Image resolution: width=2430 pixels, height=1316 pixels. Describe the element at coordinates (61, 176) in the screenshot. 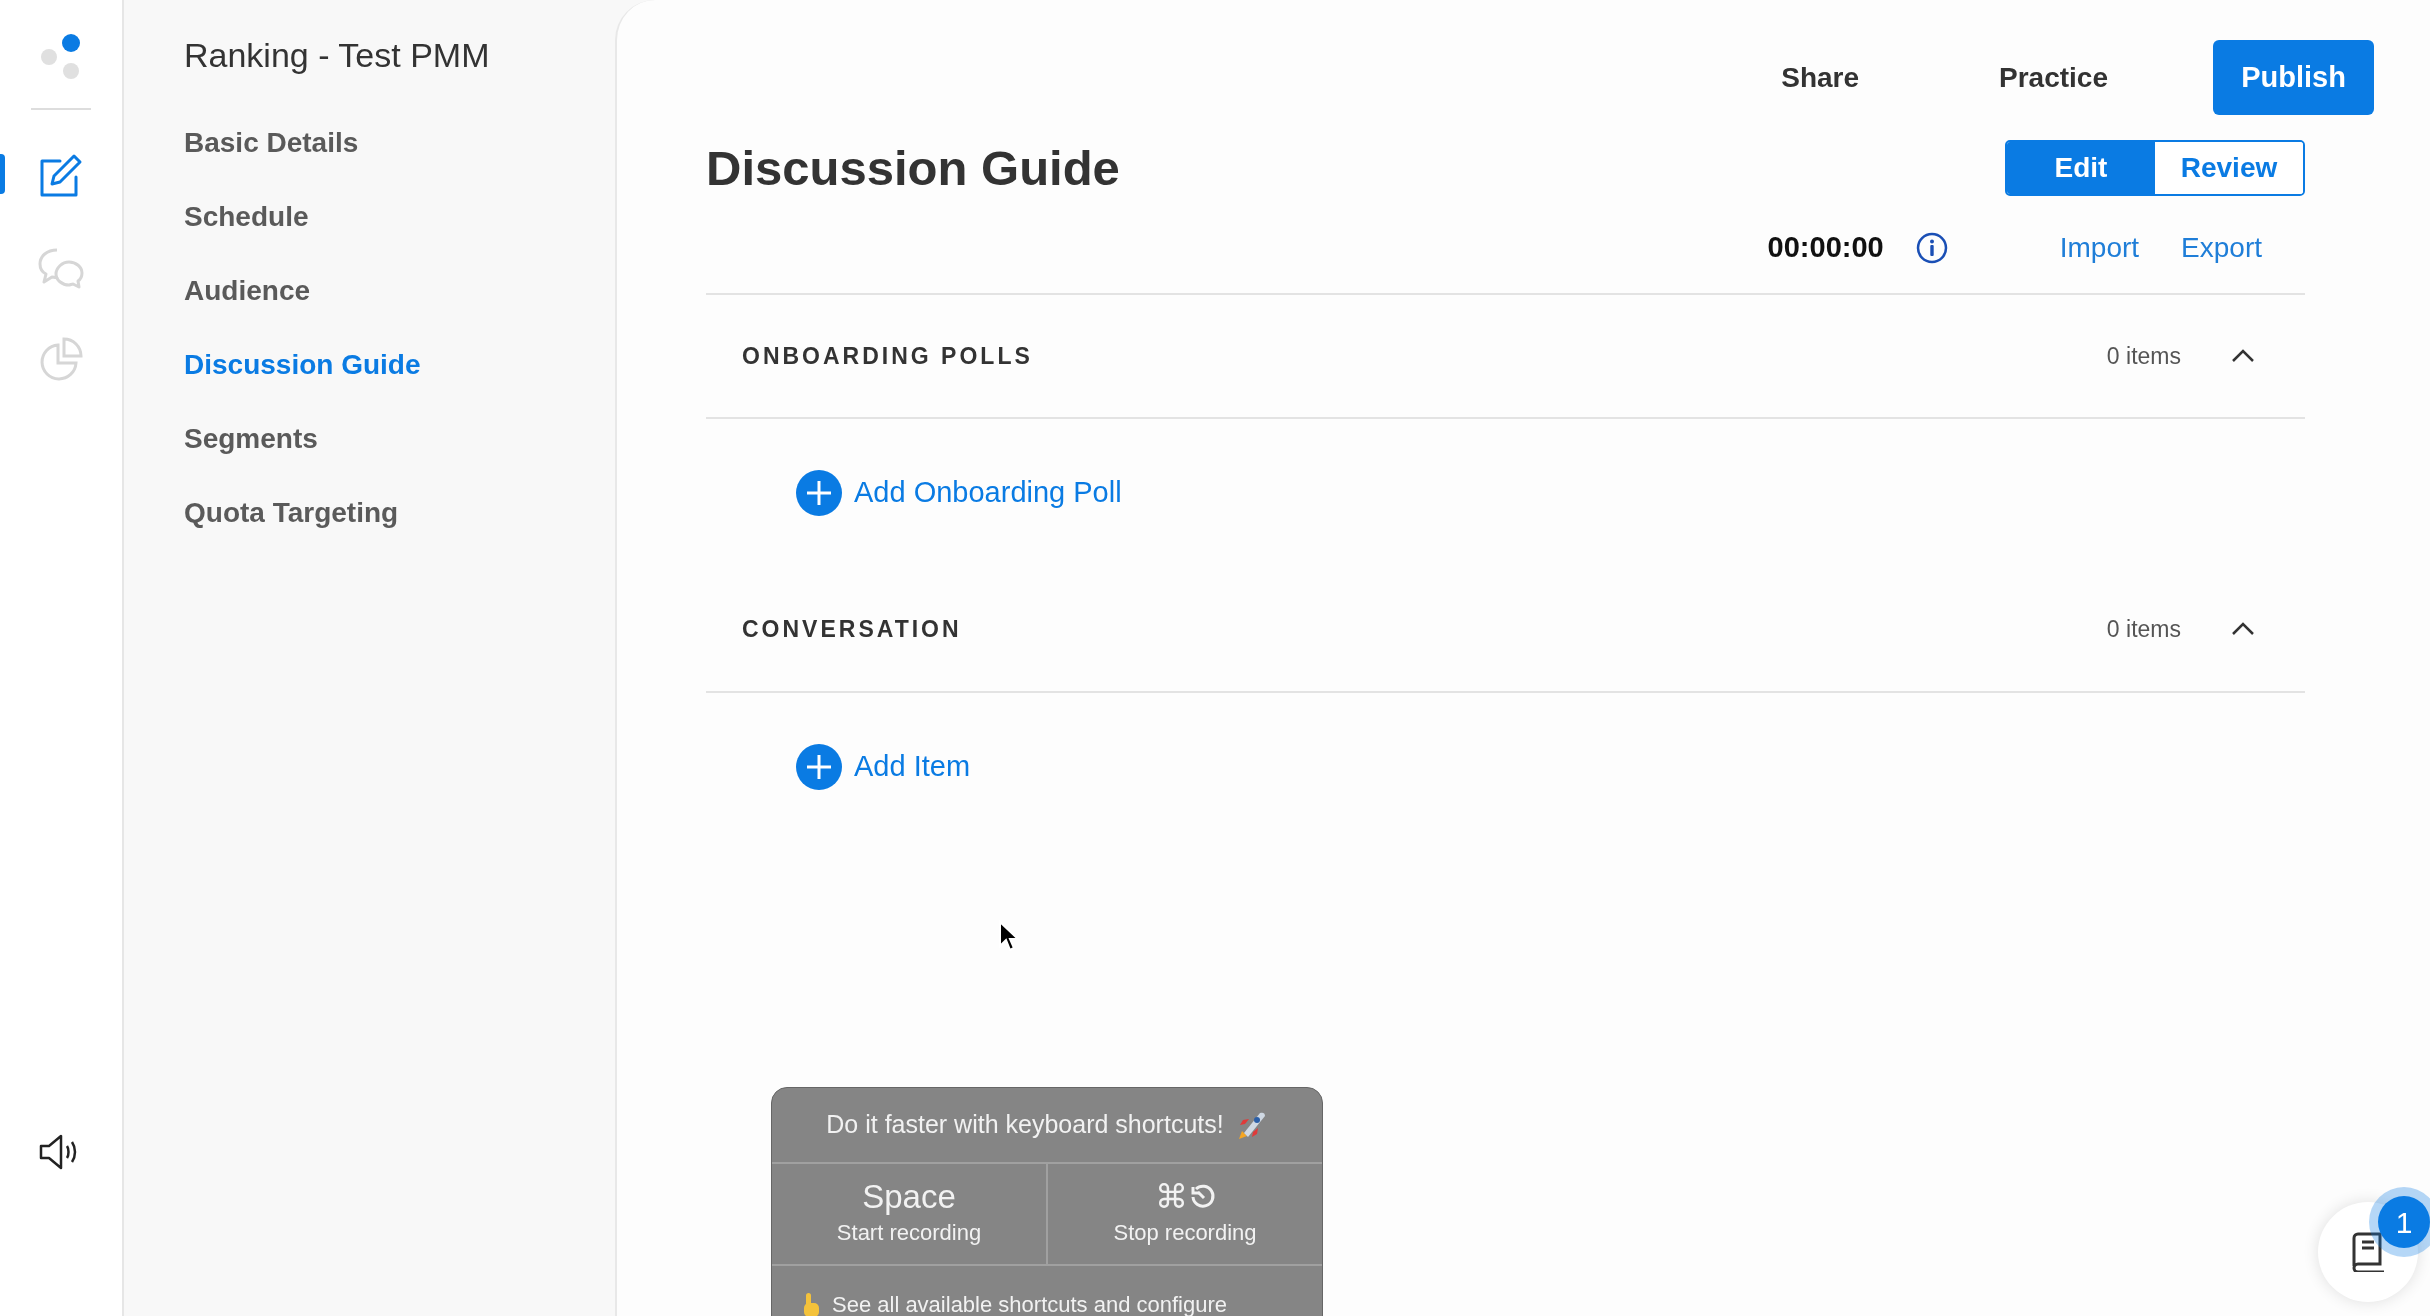

I see `edit-icon` at that location.